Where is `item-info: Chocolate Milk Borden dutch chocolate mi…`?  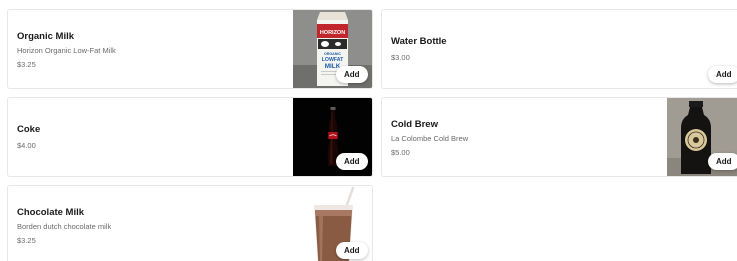 item-info: Chocolate Milk Borden dutch chocolate mi… is located at coordinates (64, 226).